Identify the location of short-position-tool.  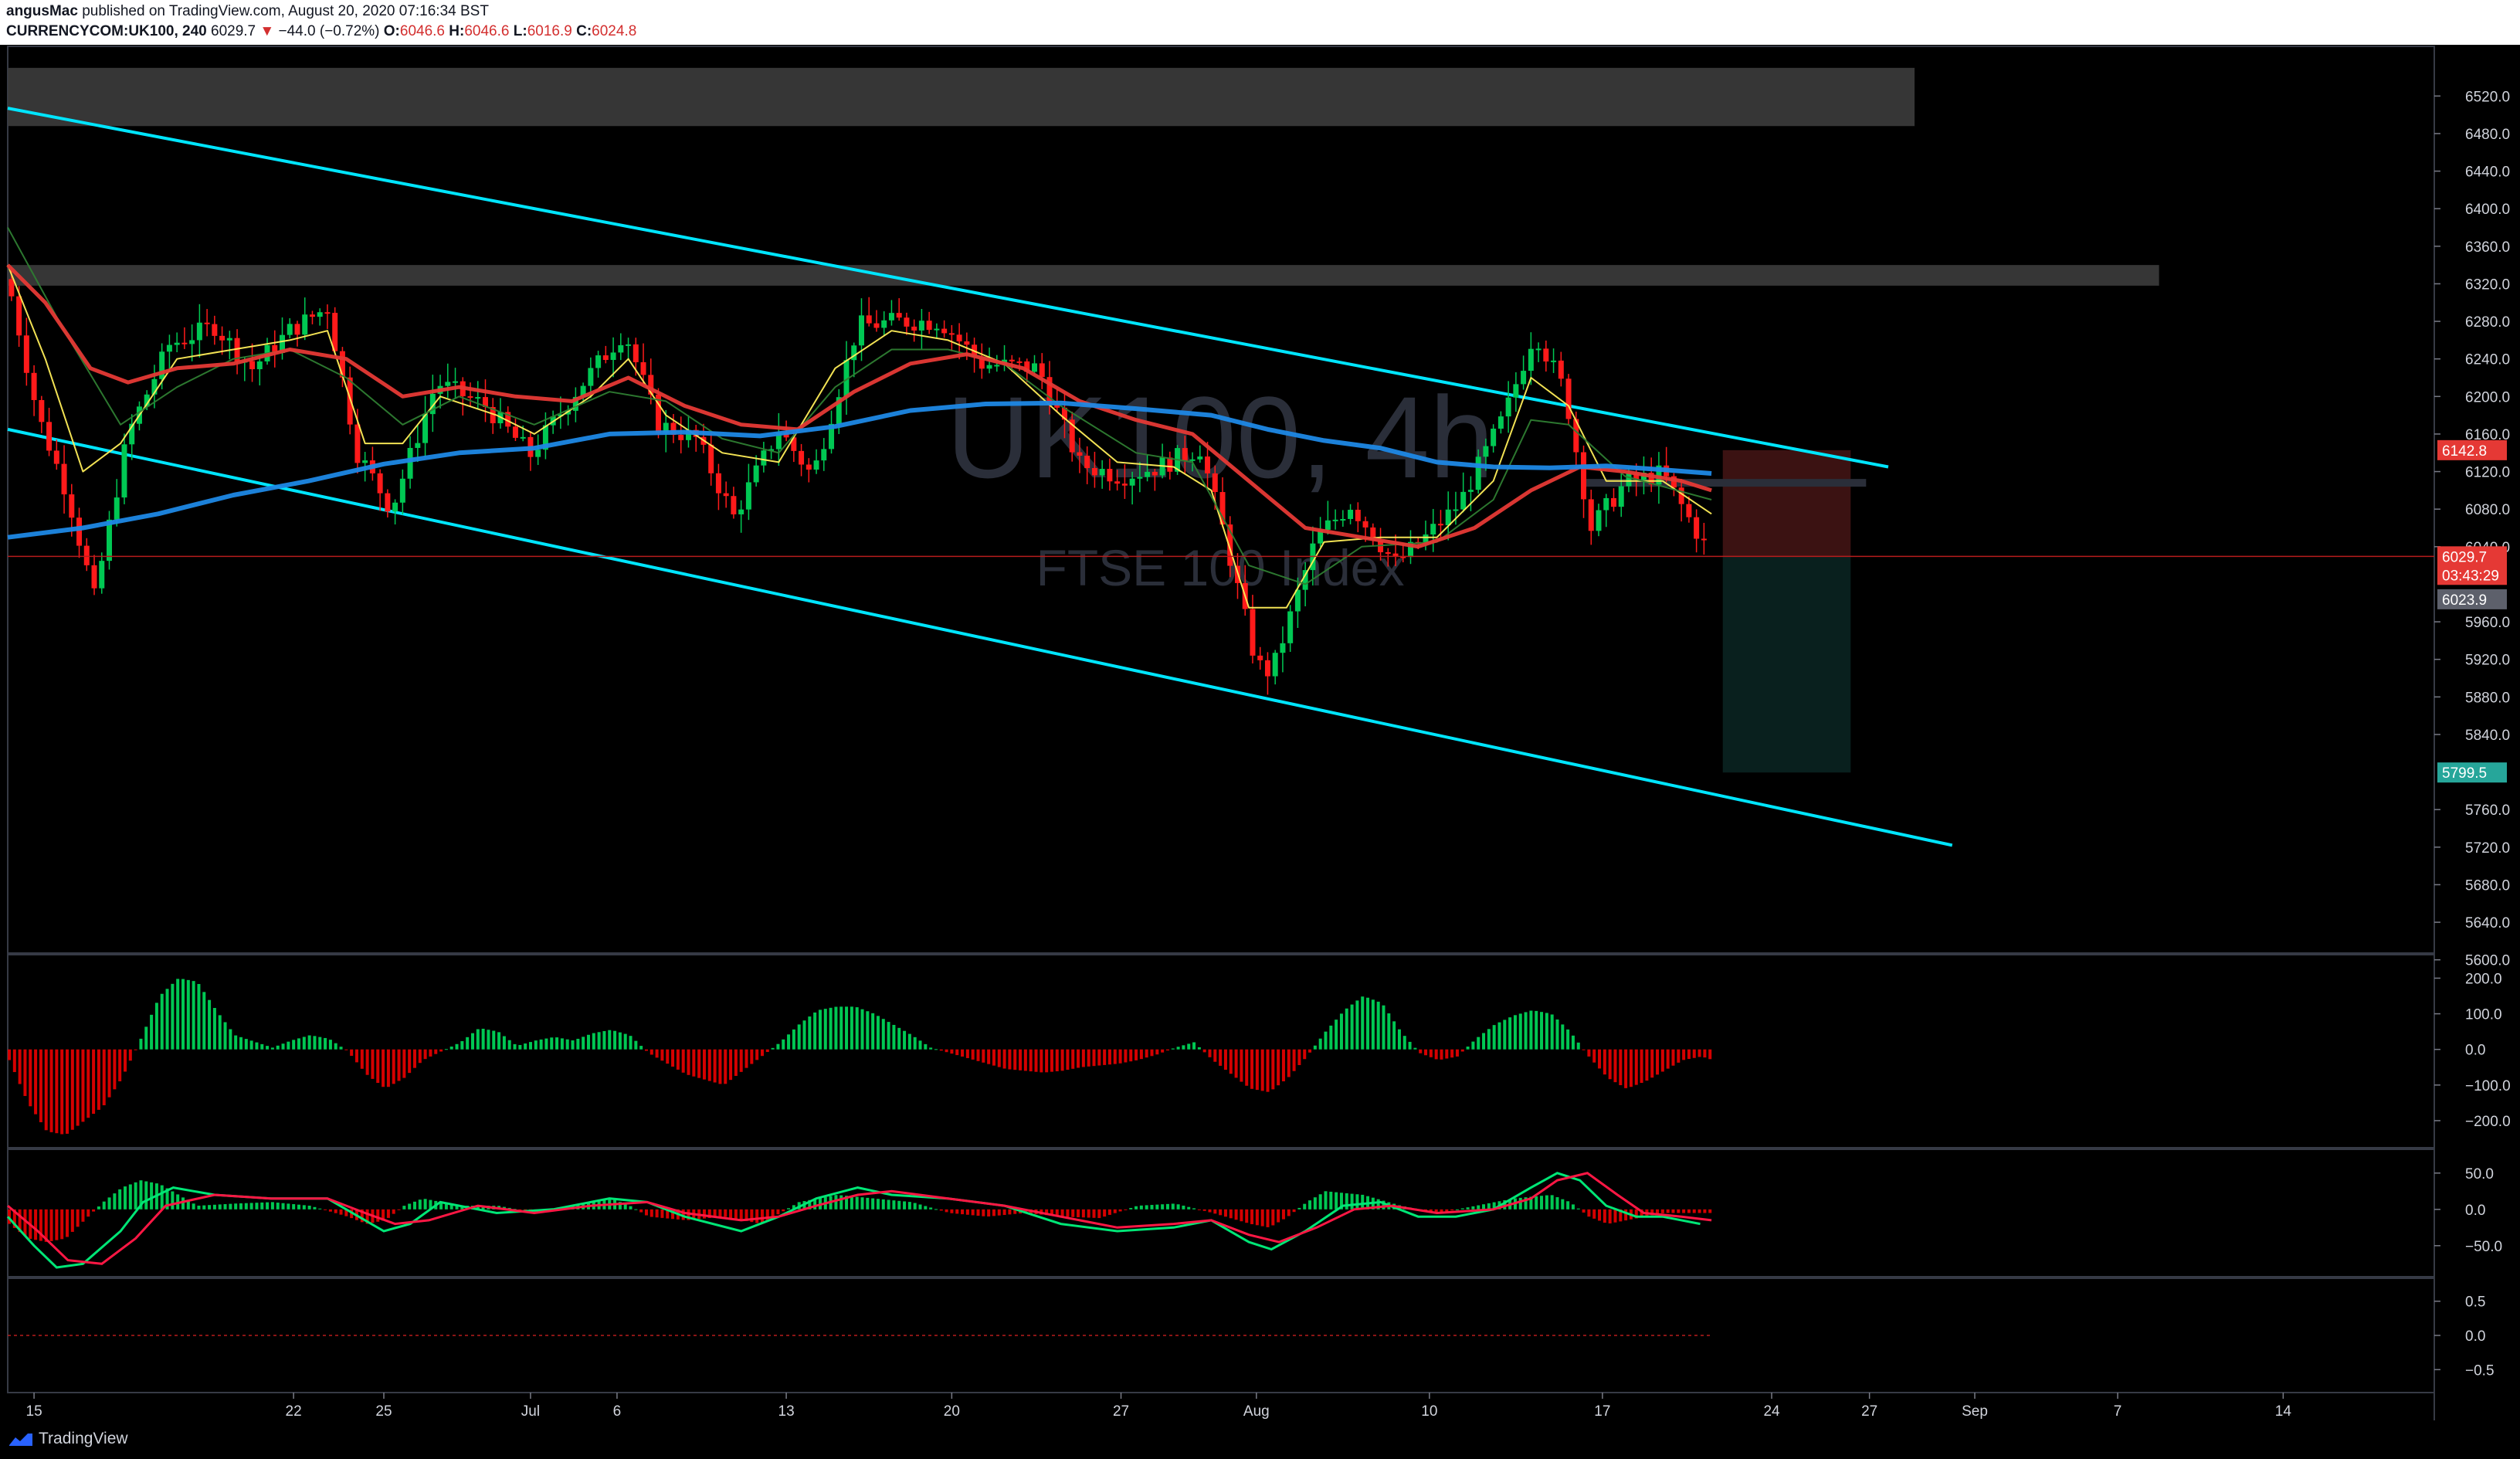
(1725, 611).